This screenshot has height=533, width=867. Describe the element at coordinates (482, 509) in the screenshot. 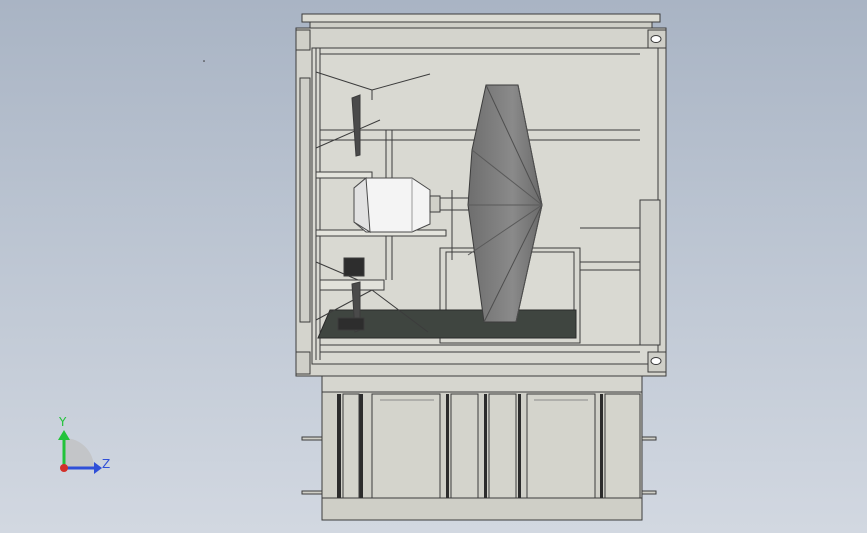

I see `base-bottom-rail` at that location.